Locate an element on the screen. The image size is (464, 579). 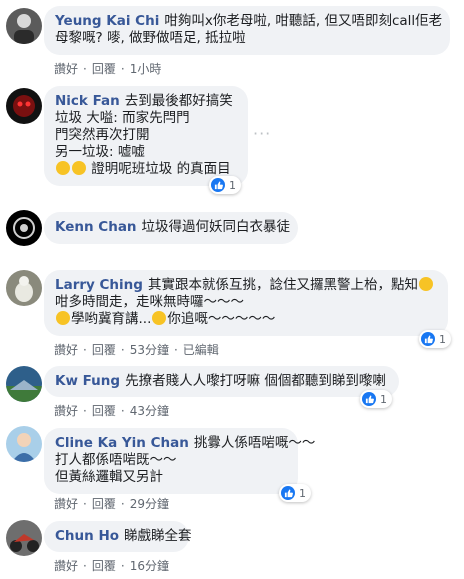
comment-author: Kenn Chan is located at coordinates (96, 227).